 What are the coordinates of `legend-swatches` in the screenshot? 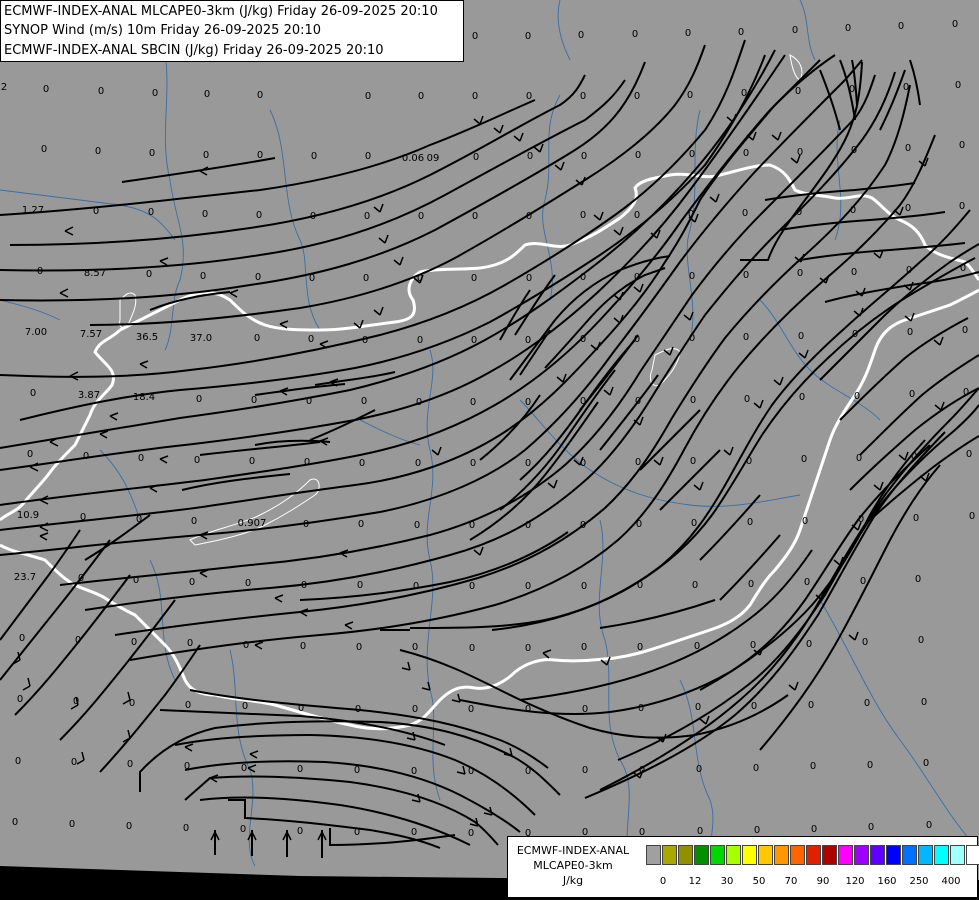 It's located at (812, 855).